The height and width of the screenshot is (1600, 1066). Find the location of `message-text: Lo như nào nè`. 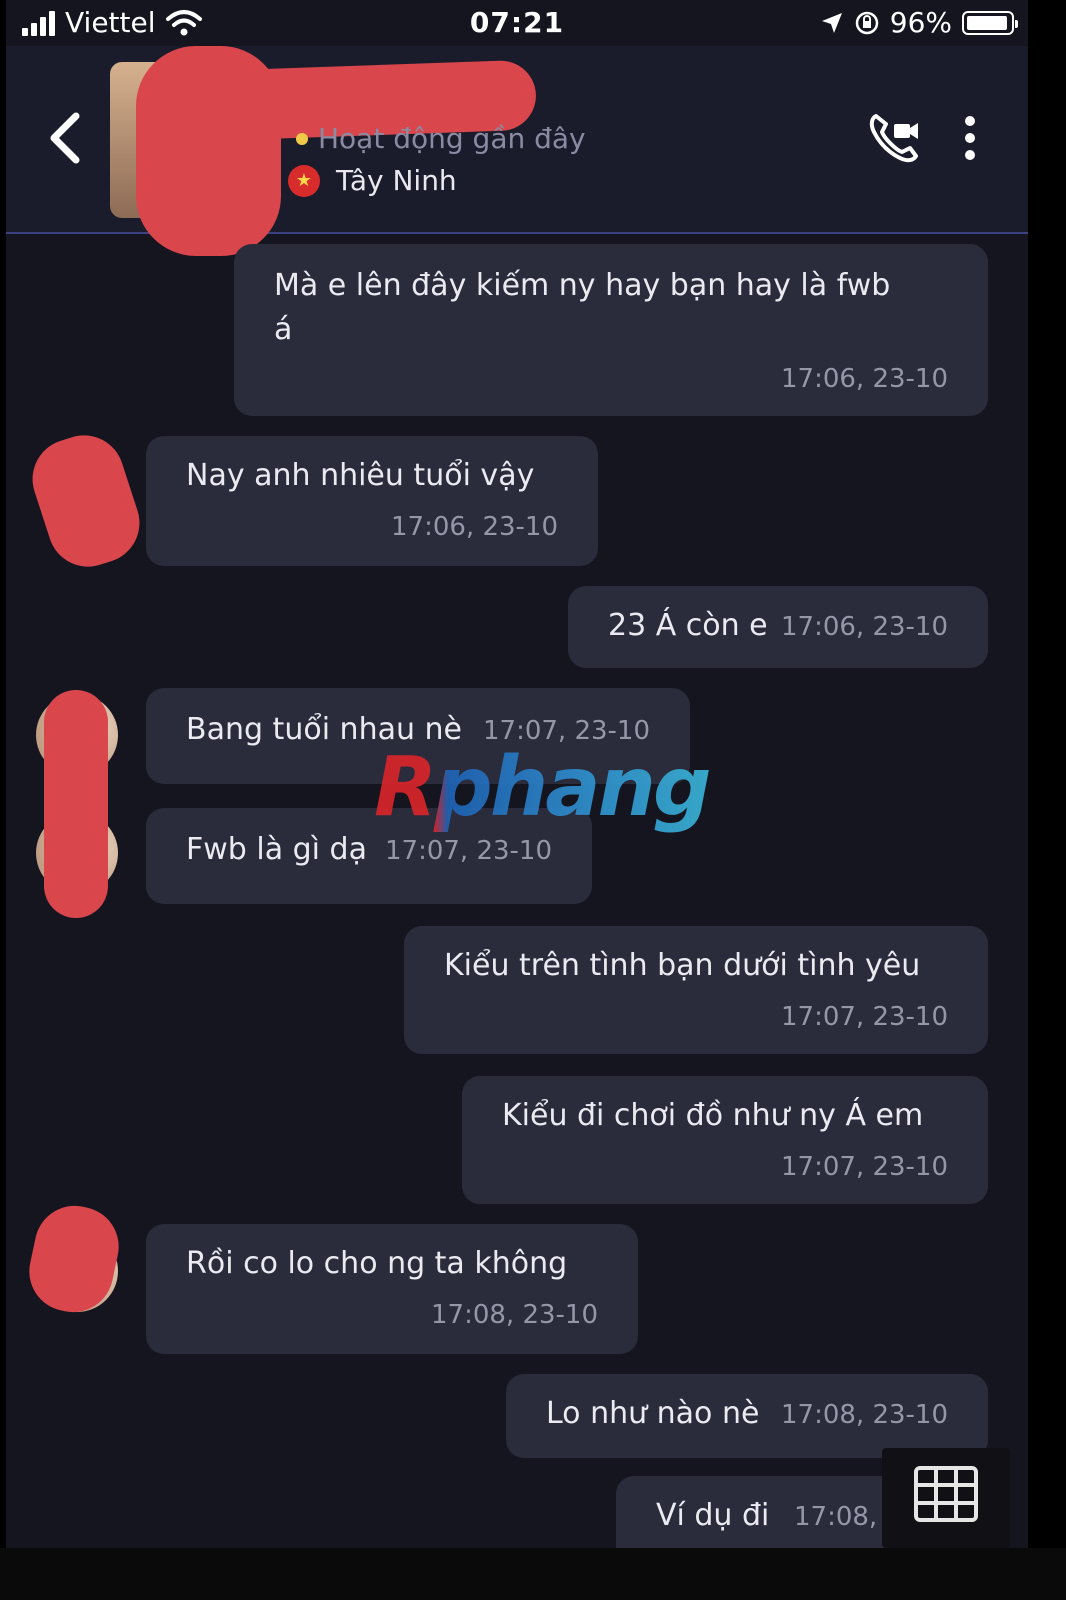

message-text: Lo như nào nè is located at coordinates (653, 1413).